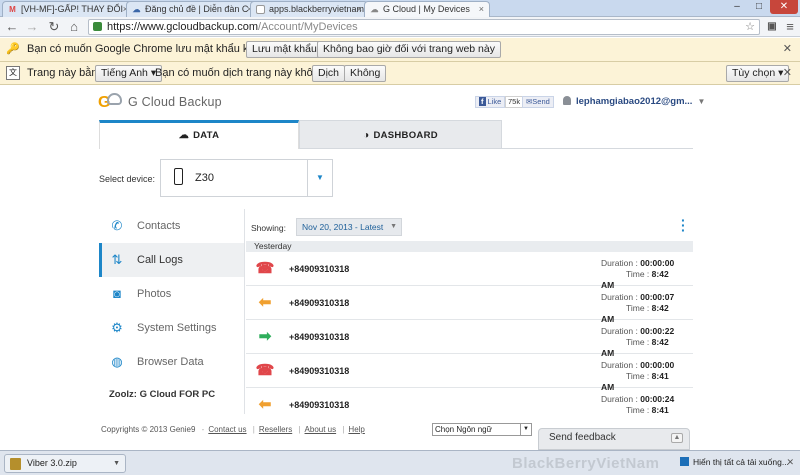  Describe the element at coordinates (65, 73) in the screenshot. I see `translate-prefix: Trang này bằng` at that location.